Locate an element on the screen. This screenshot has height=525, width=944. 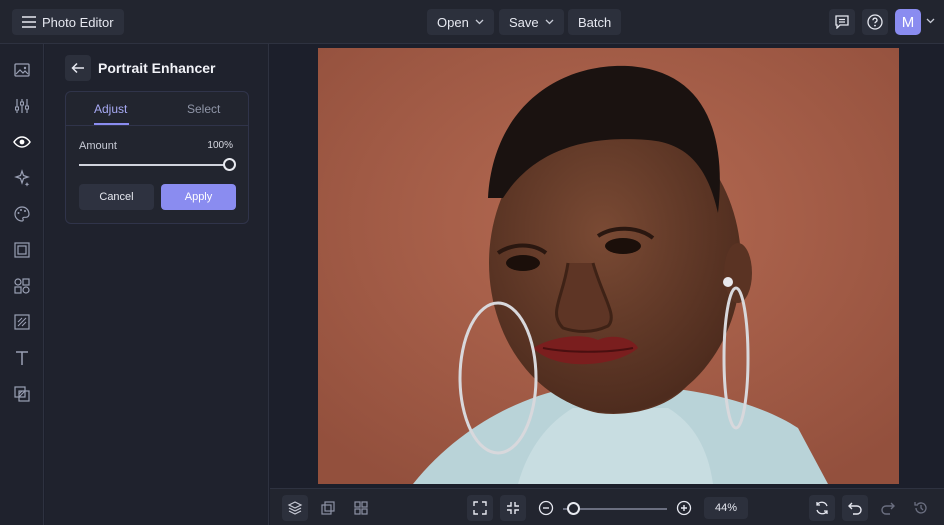
tool-rail is located at coordinates (22, 284).